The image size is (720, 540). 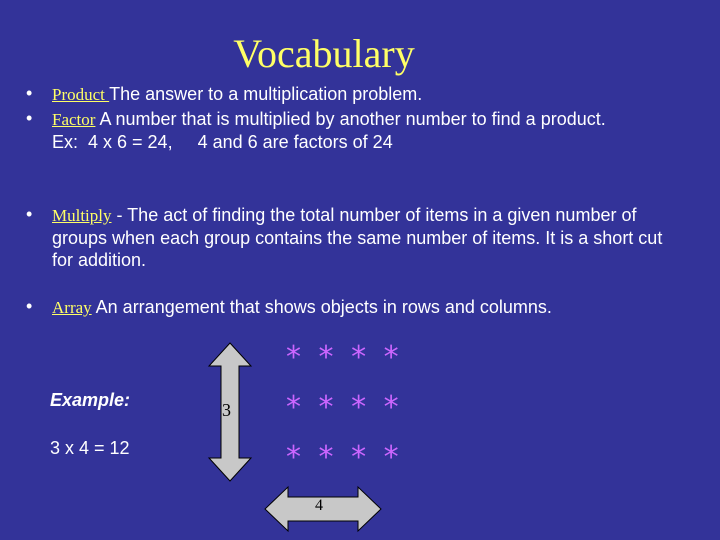 I want to click on term: Multiply, so click(x=82, y=215).